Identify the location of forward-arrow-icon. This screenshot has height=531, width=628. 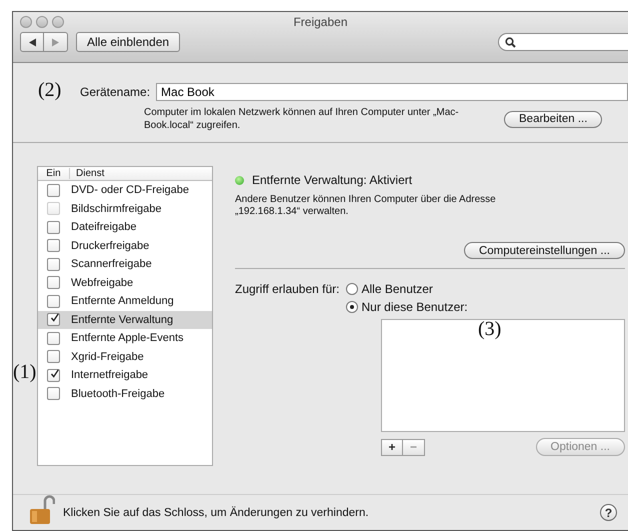
(55, 42).